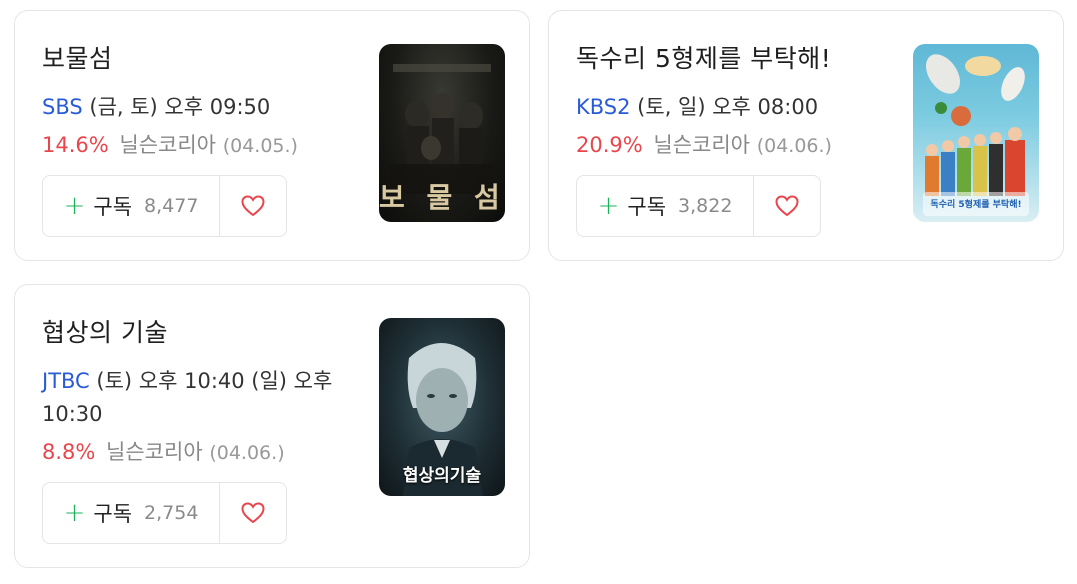  I want to click on poster-title: 보 물 섬, so click(442, 197).